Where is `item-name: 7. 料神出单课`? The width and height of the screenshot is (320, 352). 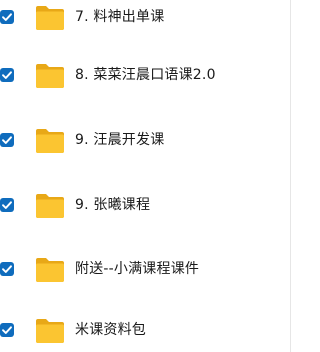 item-name: 7. 料神出单课 is located at coordinates (120, 17).